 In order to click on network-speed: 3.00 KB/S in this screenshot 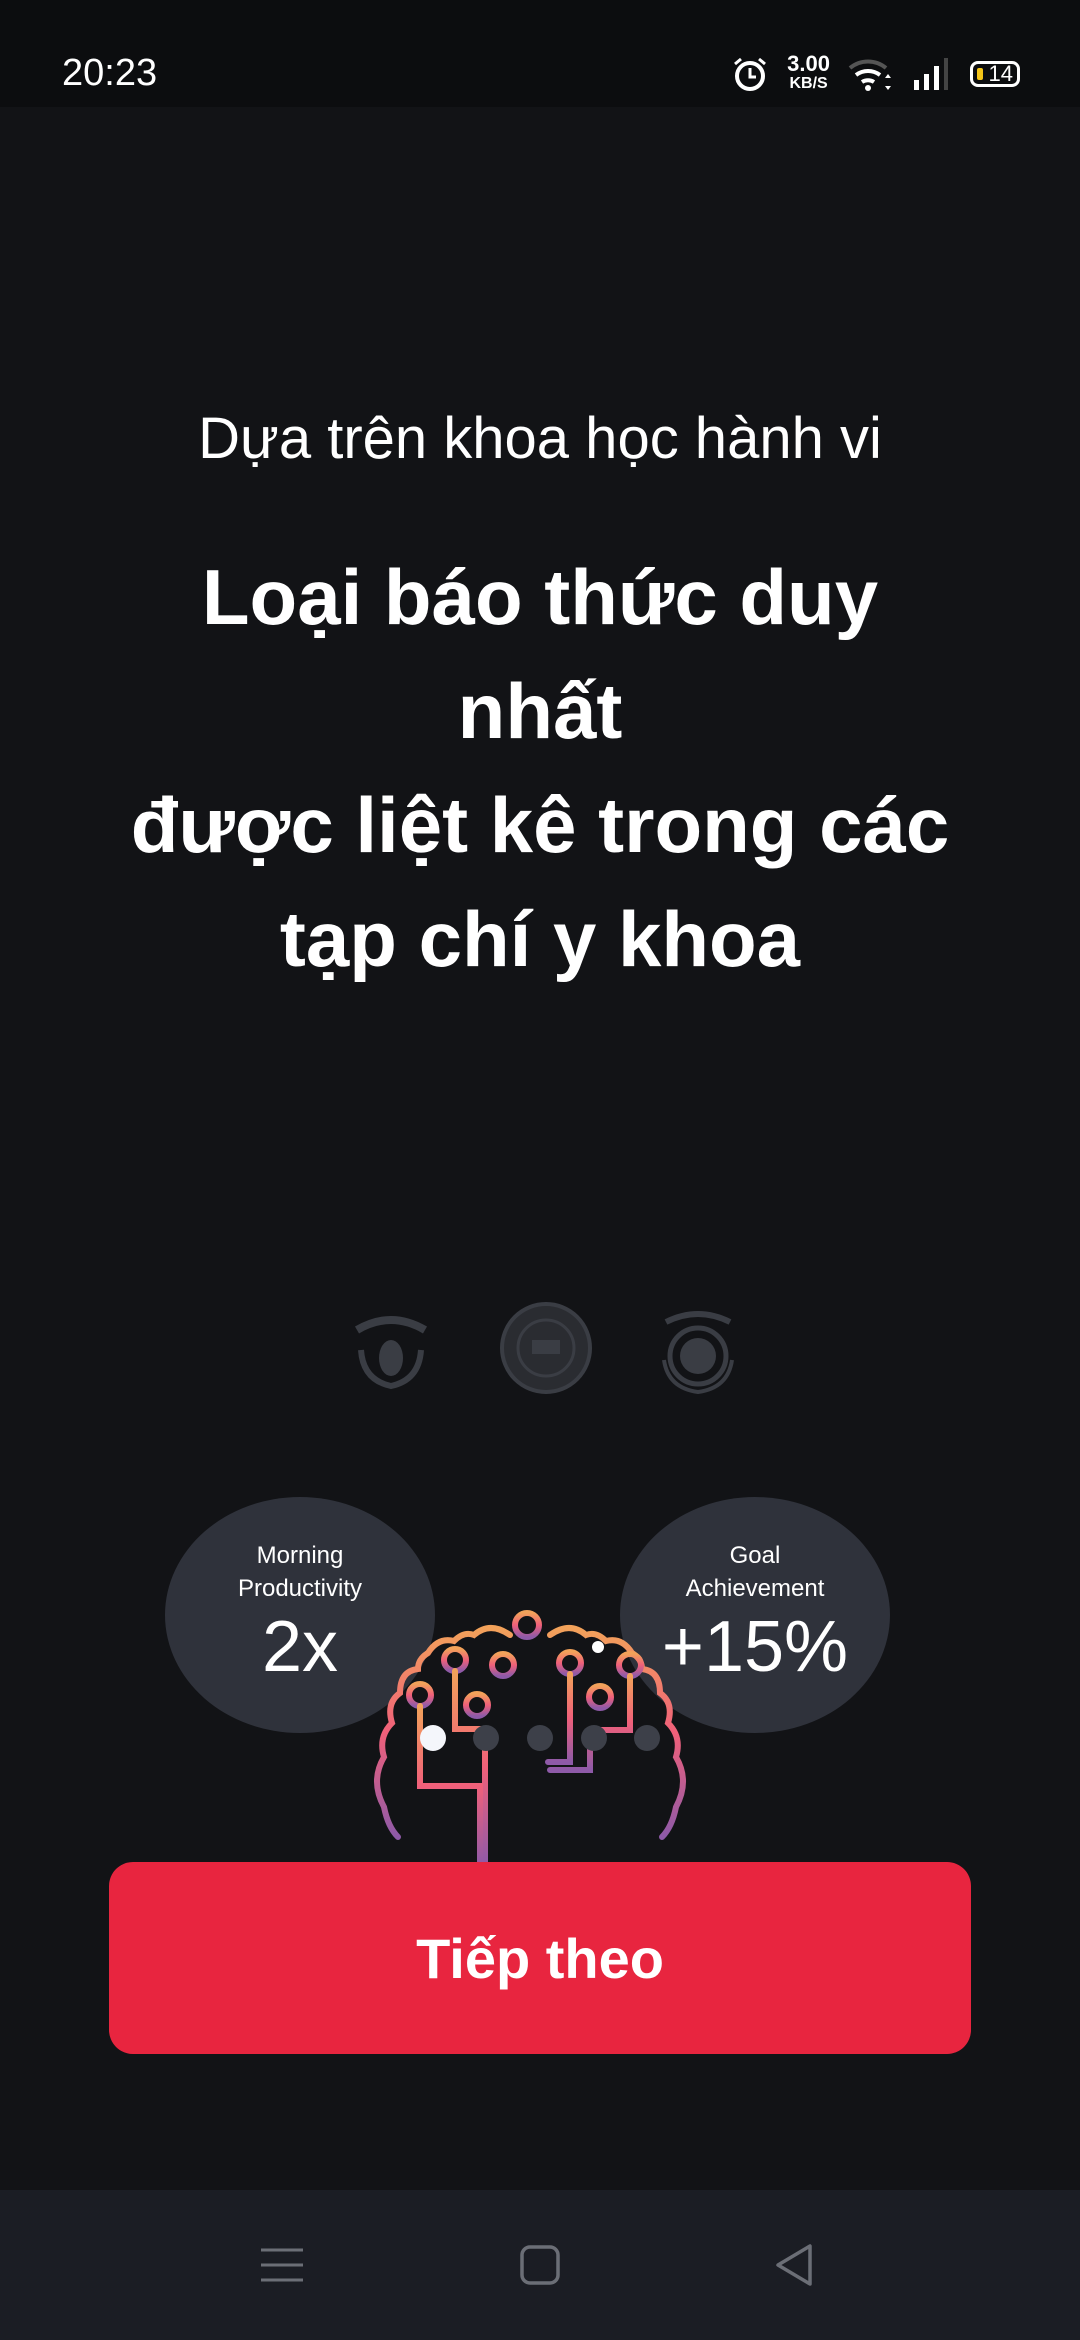, I will do `click(808, 72)`.